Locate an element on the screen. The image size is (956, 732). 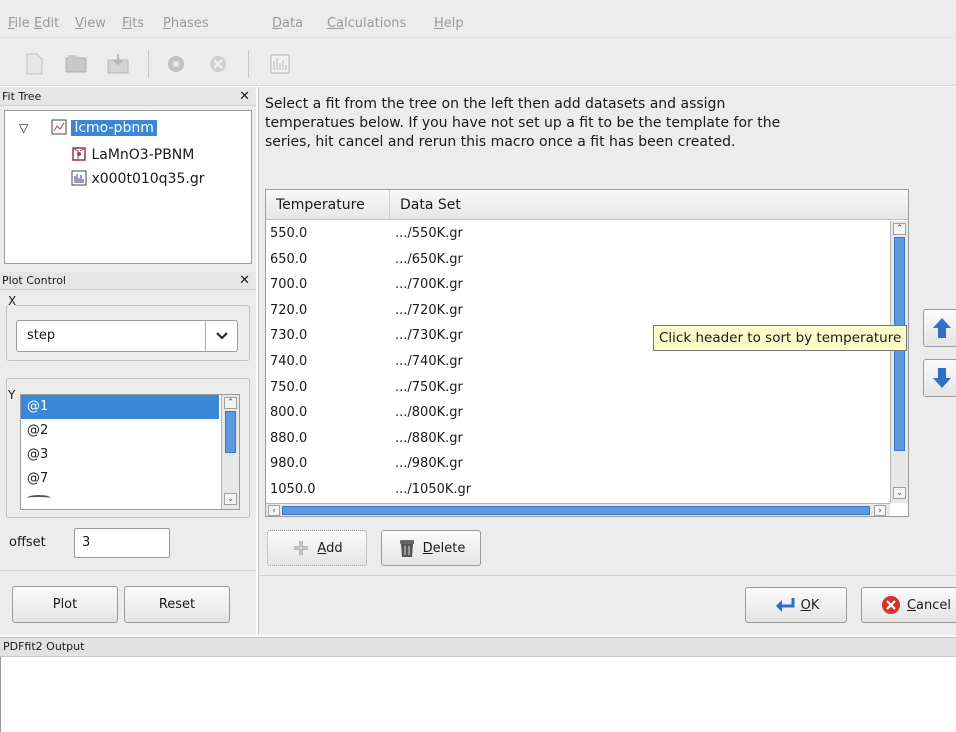
dataset-cell: .../720K.gr is located at coordinates (429, 310).